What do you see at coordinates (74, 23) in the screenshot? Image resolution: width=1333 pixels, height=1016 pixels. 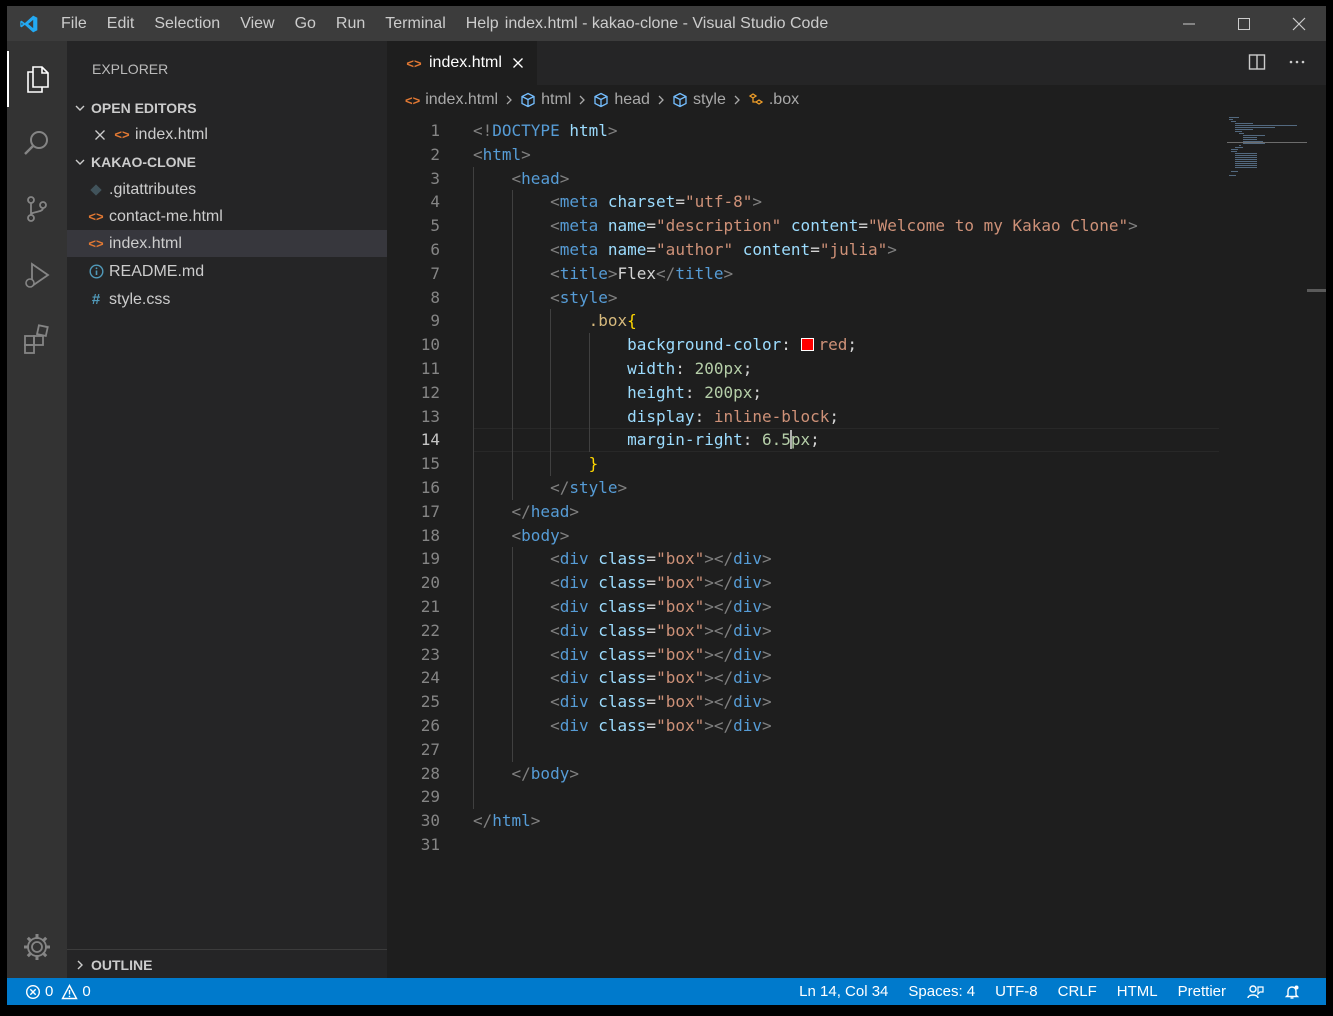 I see `menu-file: File` at bounding box center [74, 23].